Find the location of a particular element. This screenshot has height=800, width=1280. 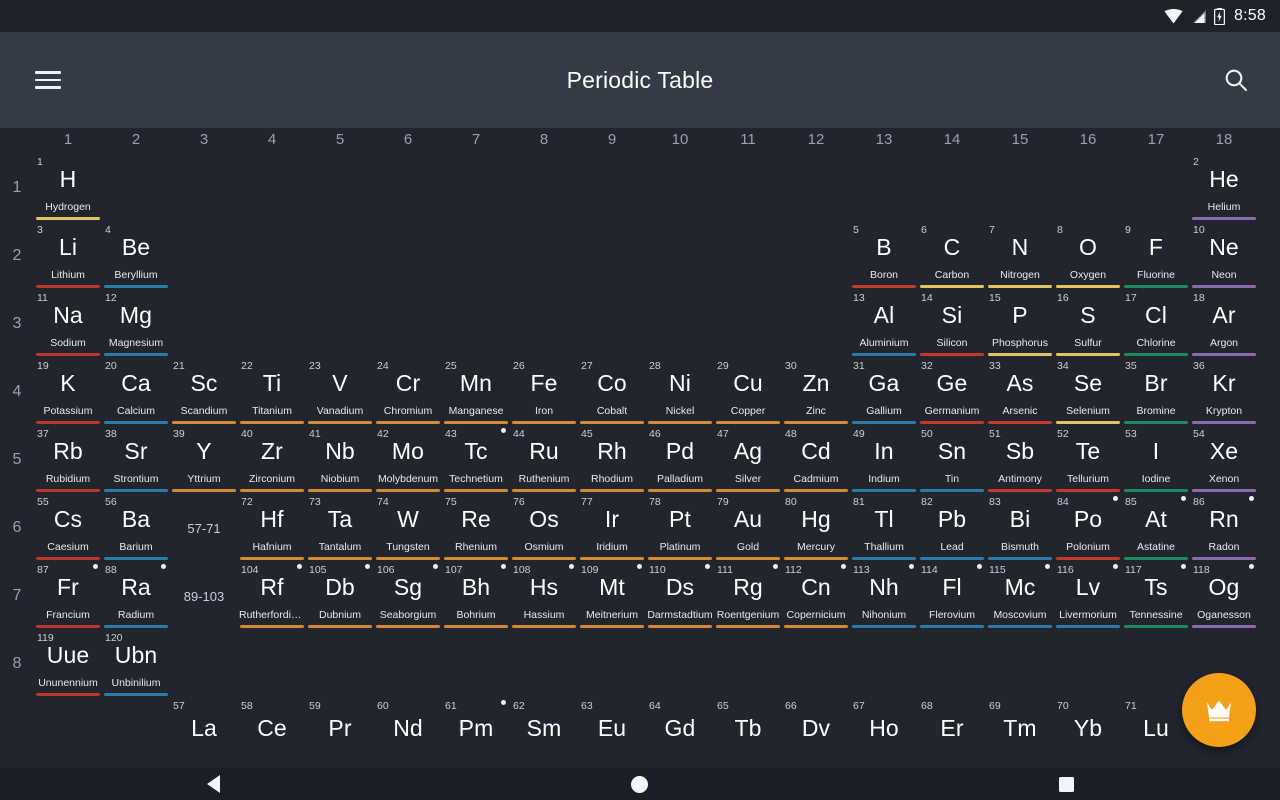

element-cell-Sr: 38 Sr Strontium is located at coordinates (136, 460).